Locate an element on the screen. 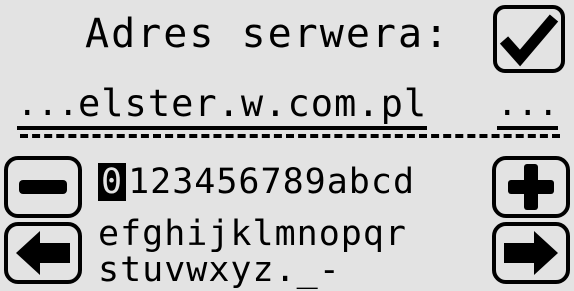 Image resolution: width=574 pixels, height=291 pixels. plus-icon is located at coordinates (531, 187).